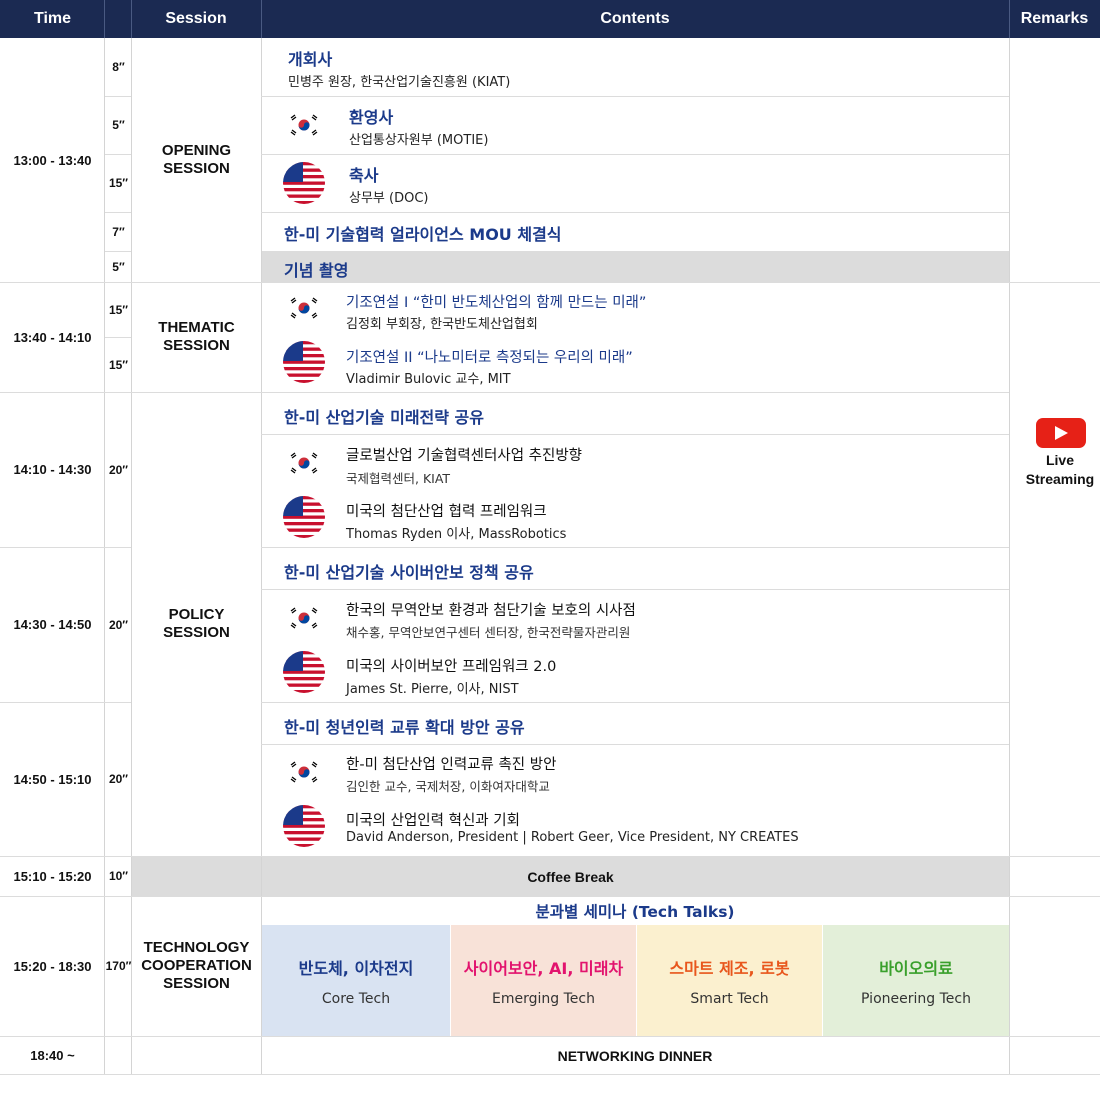  I want to click on track-pioneering: 바이오의료 Pioneering Tech, so click(916, 980).